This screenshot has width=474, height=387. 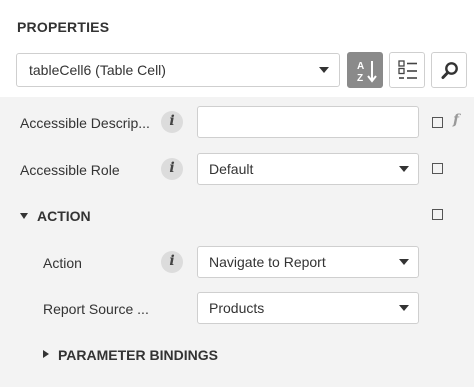 I want to click on expand-triangle-icon, so click(x=46, y=354).